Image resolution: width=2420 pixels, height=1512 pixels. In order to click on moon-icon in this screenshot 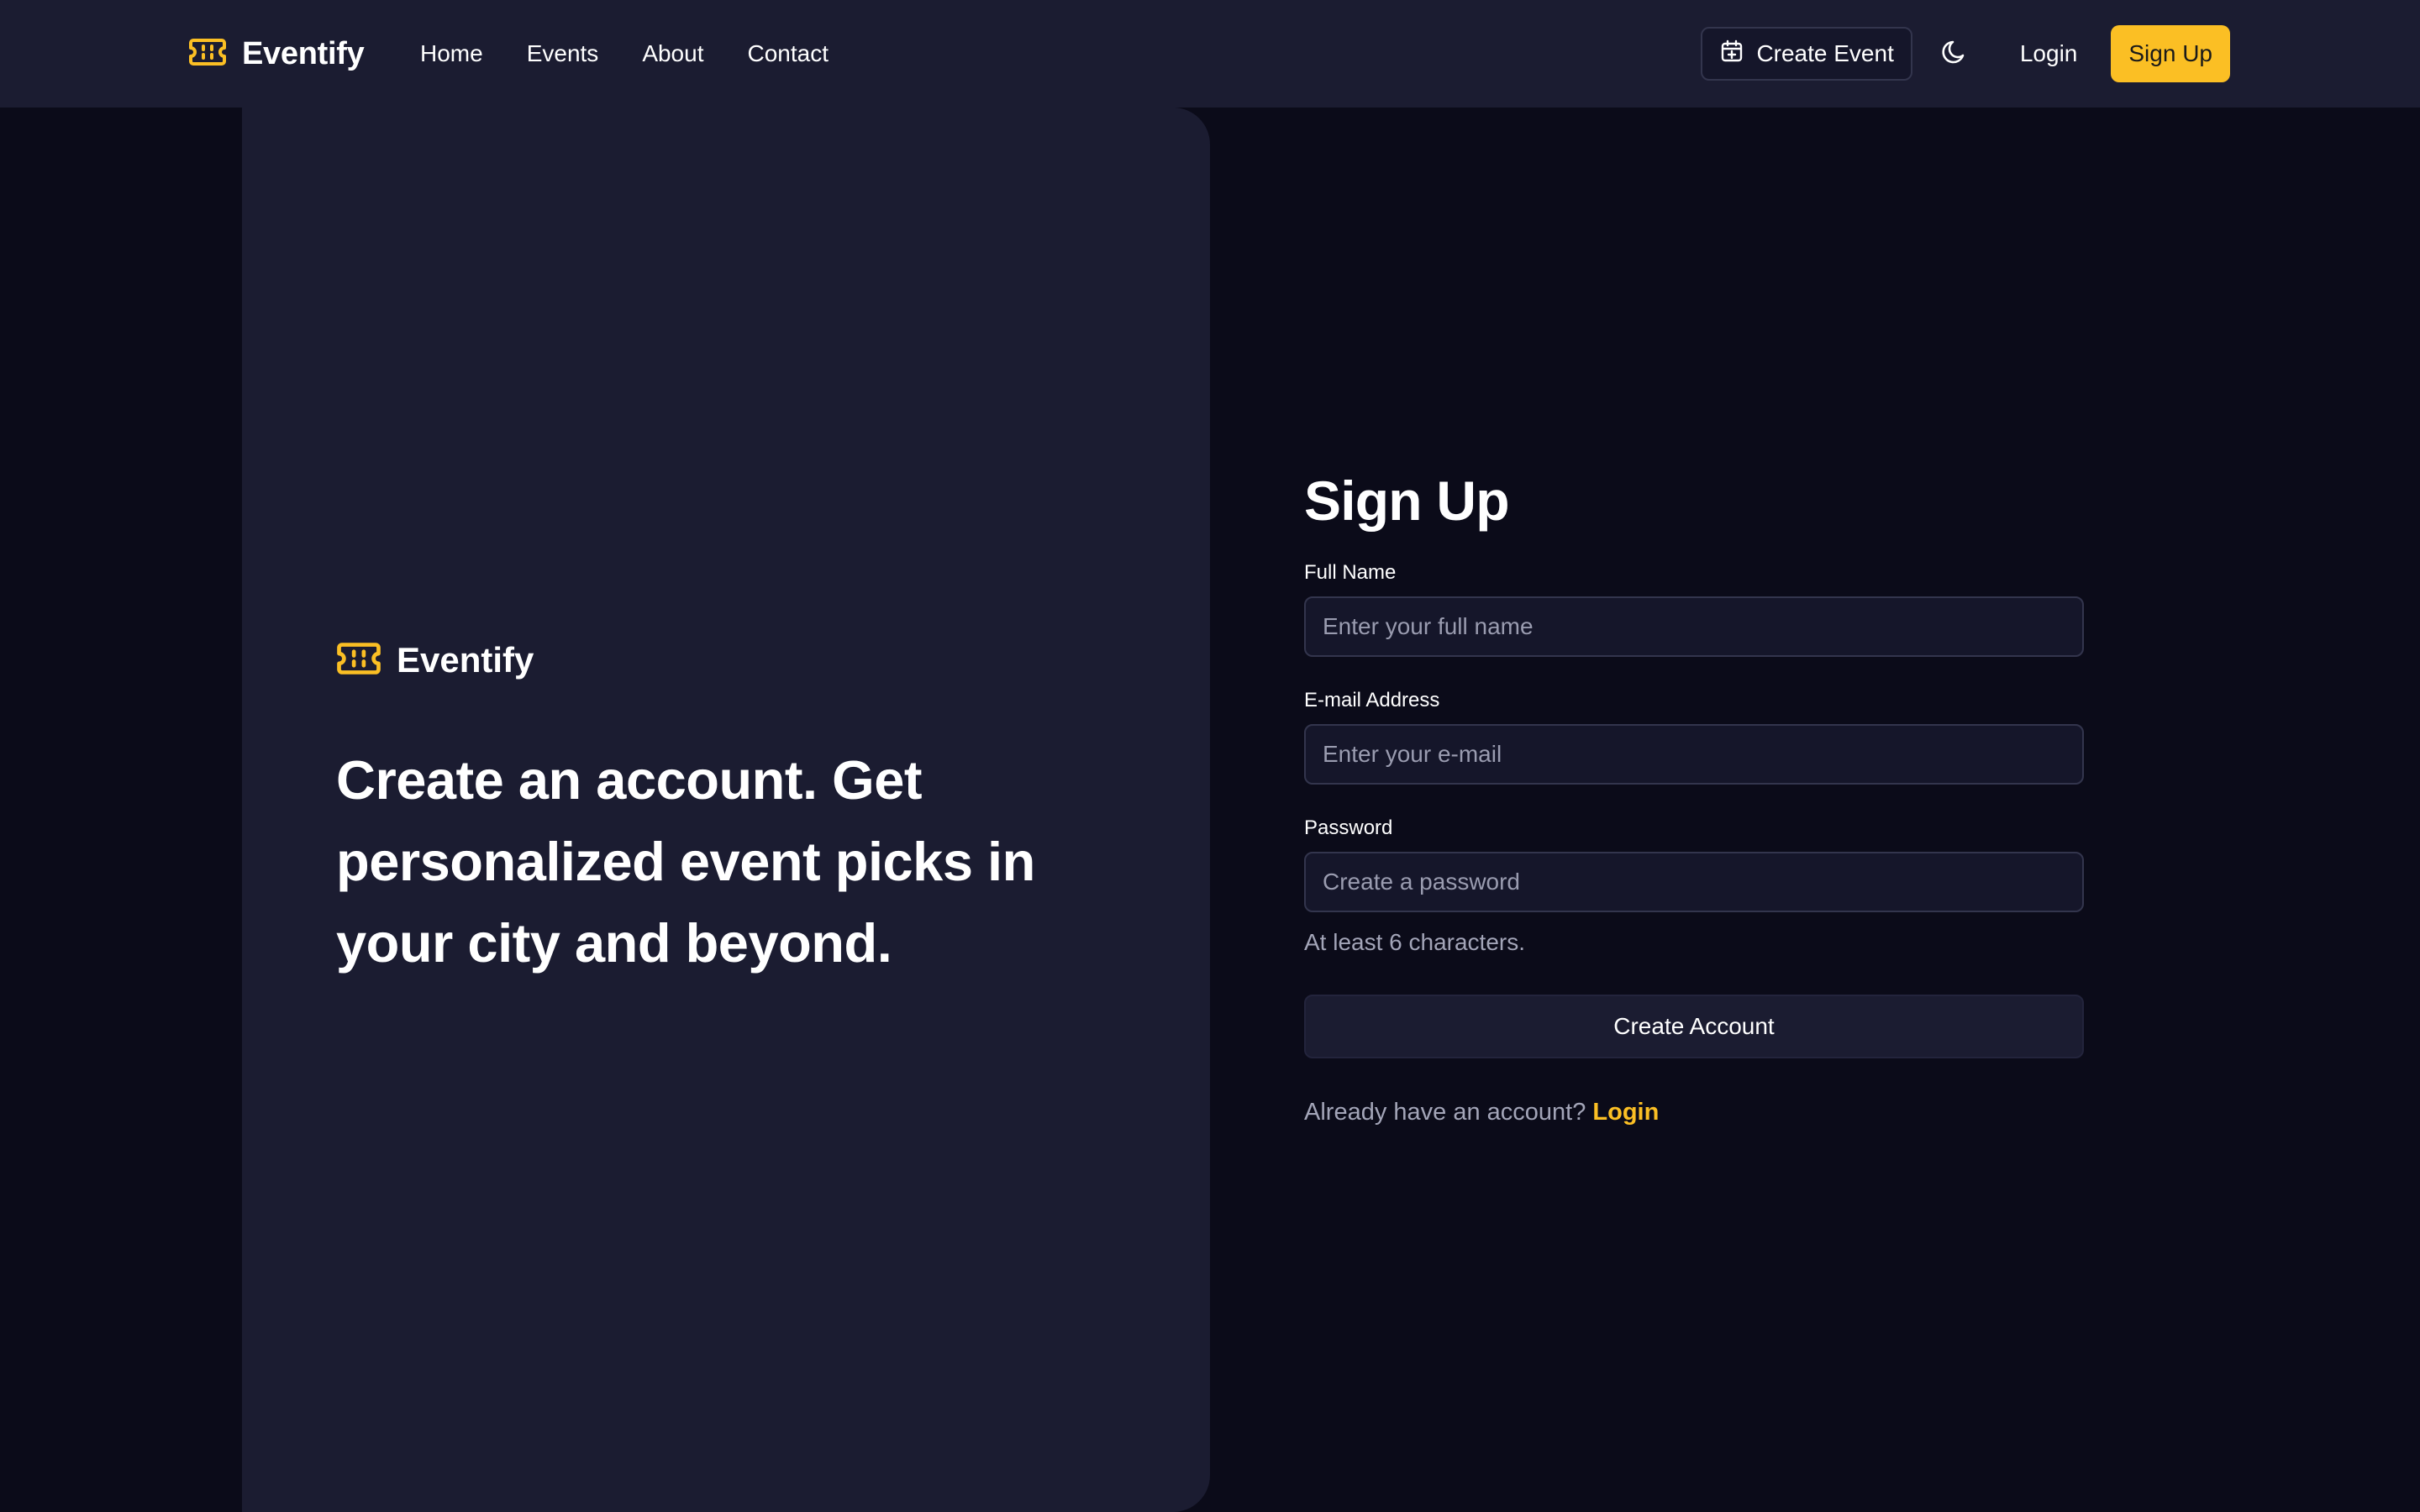, I will do `click(1954, 54)`.